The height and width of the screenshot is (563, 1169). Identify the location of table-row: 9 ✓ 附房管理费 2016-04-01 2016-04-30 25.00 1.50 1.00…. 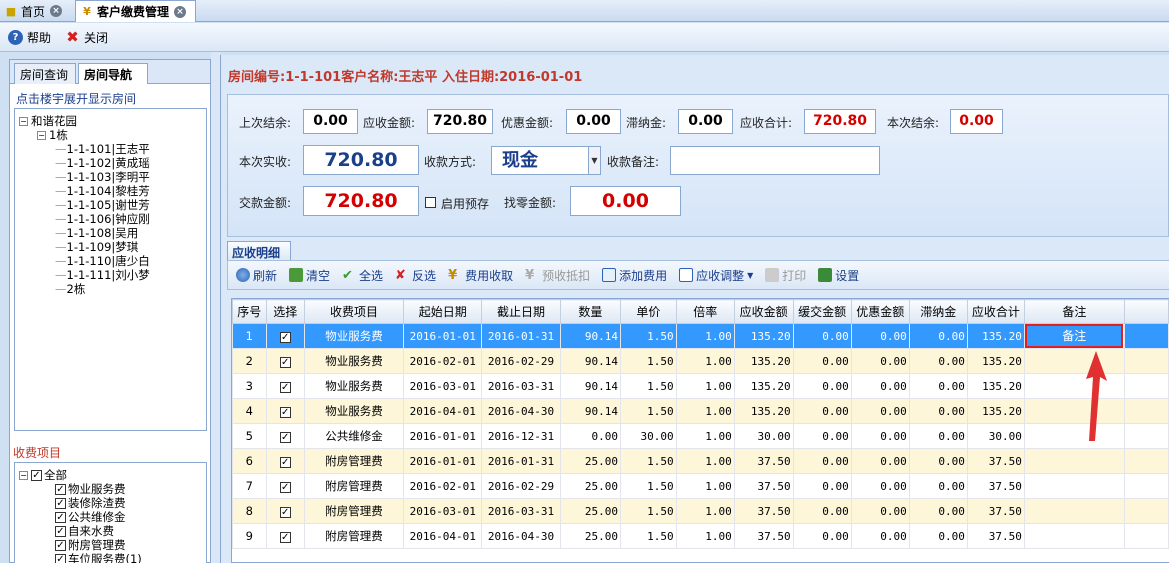
(700, 536).